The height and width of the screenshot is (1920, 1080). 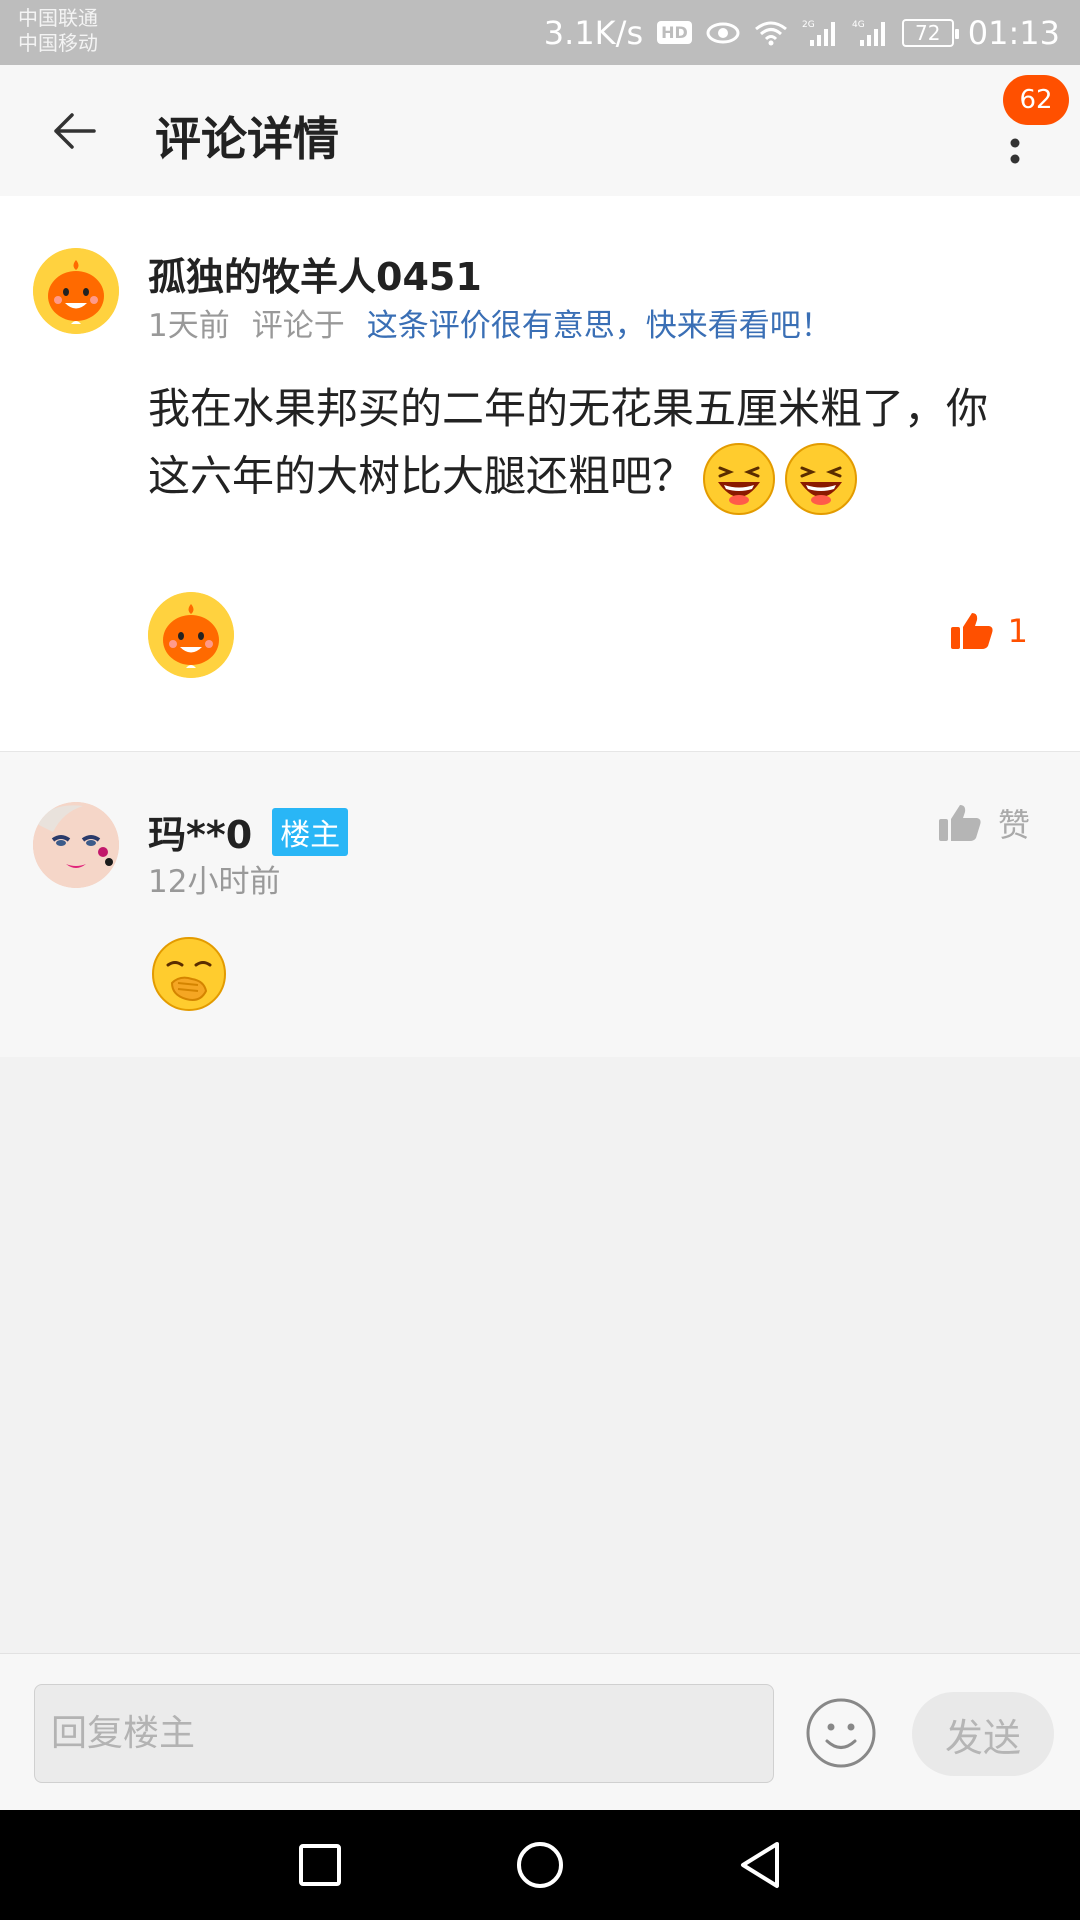 I want to click on net-speed: 3.1K/s, so click(x=593, y=32).